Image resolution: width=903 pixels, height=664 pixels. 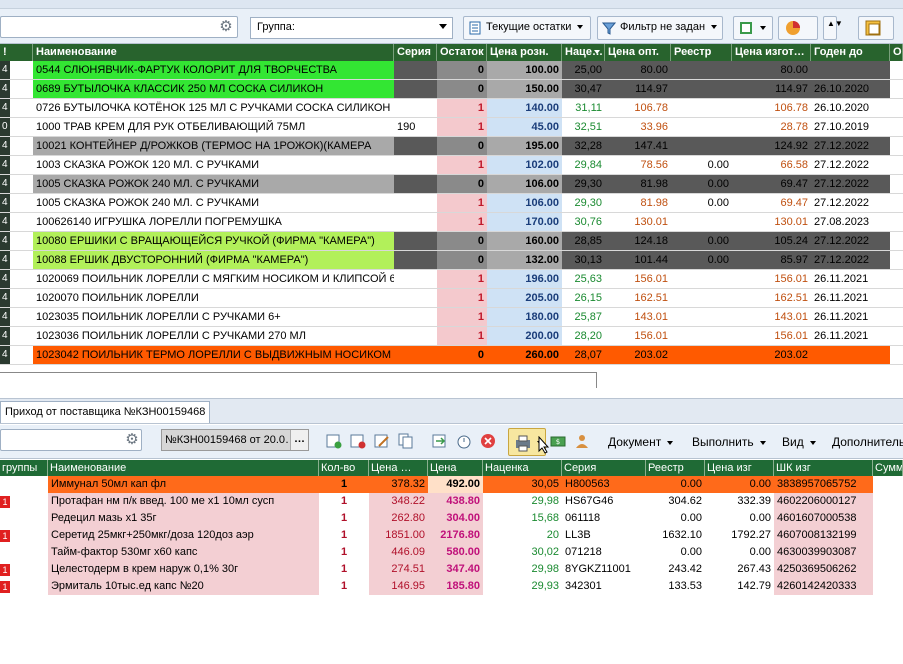 What do you see at coordinates (739, 484) in the screenshot?
I see `cell-mfr: 0.00` at bounding box center [739, 484].